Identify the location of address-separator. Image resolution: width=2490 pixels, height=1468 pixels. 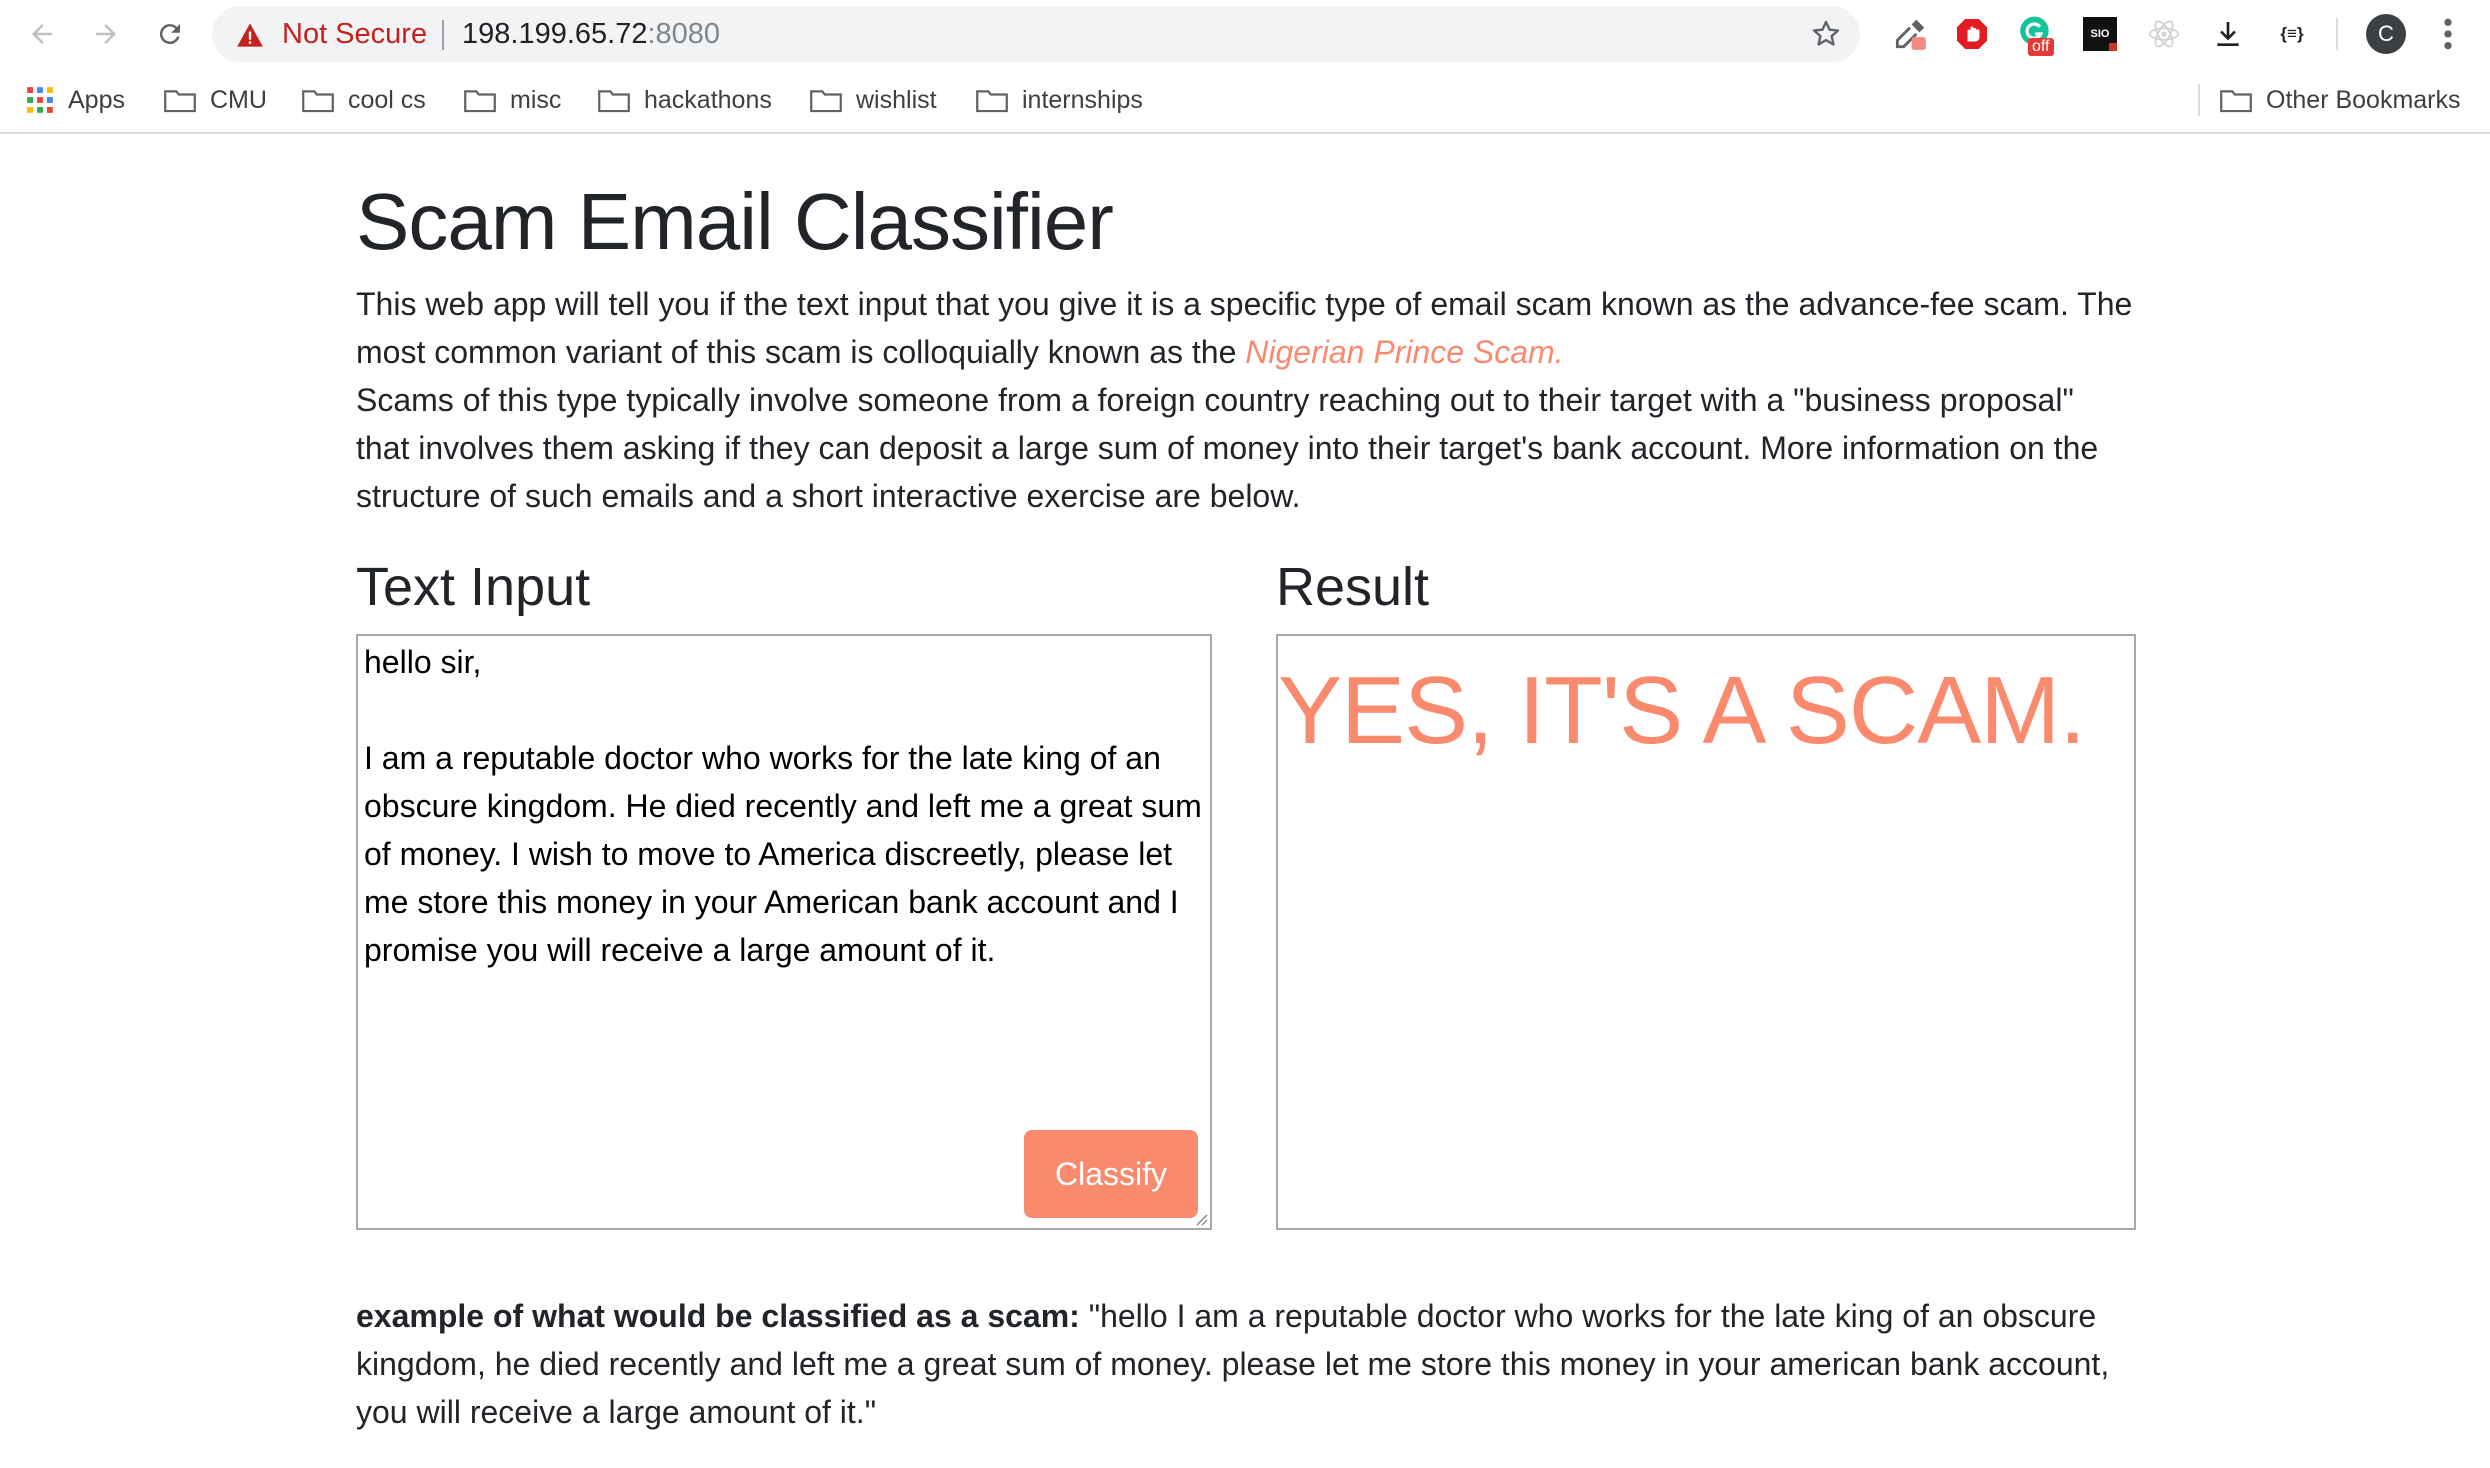
(443, 35).